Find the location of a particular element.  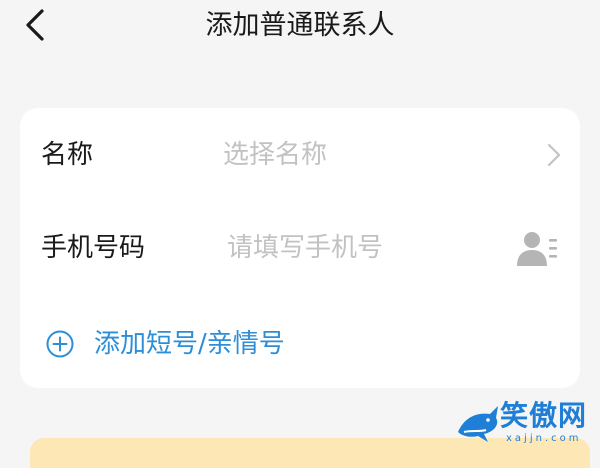

phone-label: 手机号码 is located at coordinates (93, 248).